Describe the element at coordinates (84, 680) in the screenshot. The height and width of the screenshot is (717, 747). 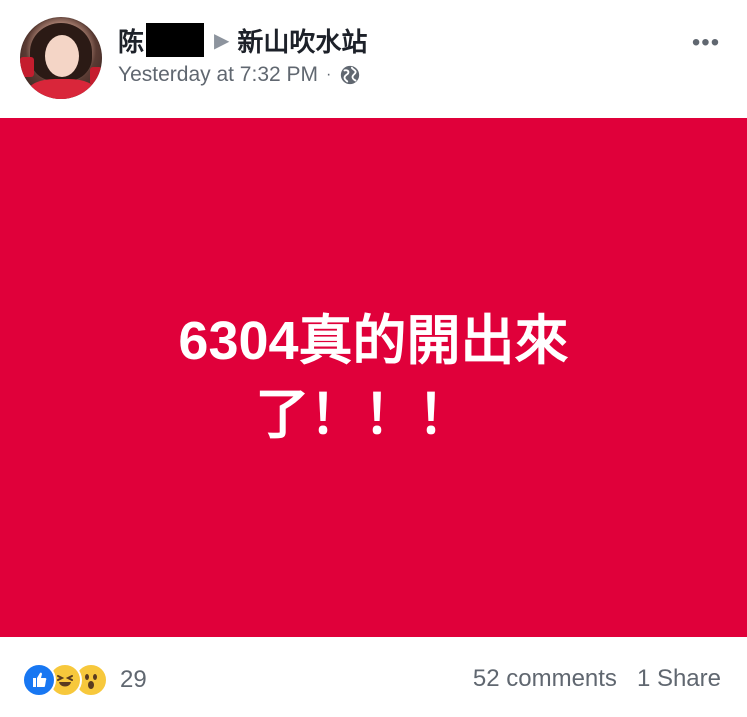
I see `reactions-summary: 29` at that location.